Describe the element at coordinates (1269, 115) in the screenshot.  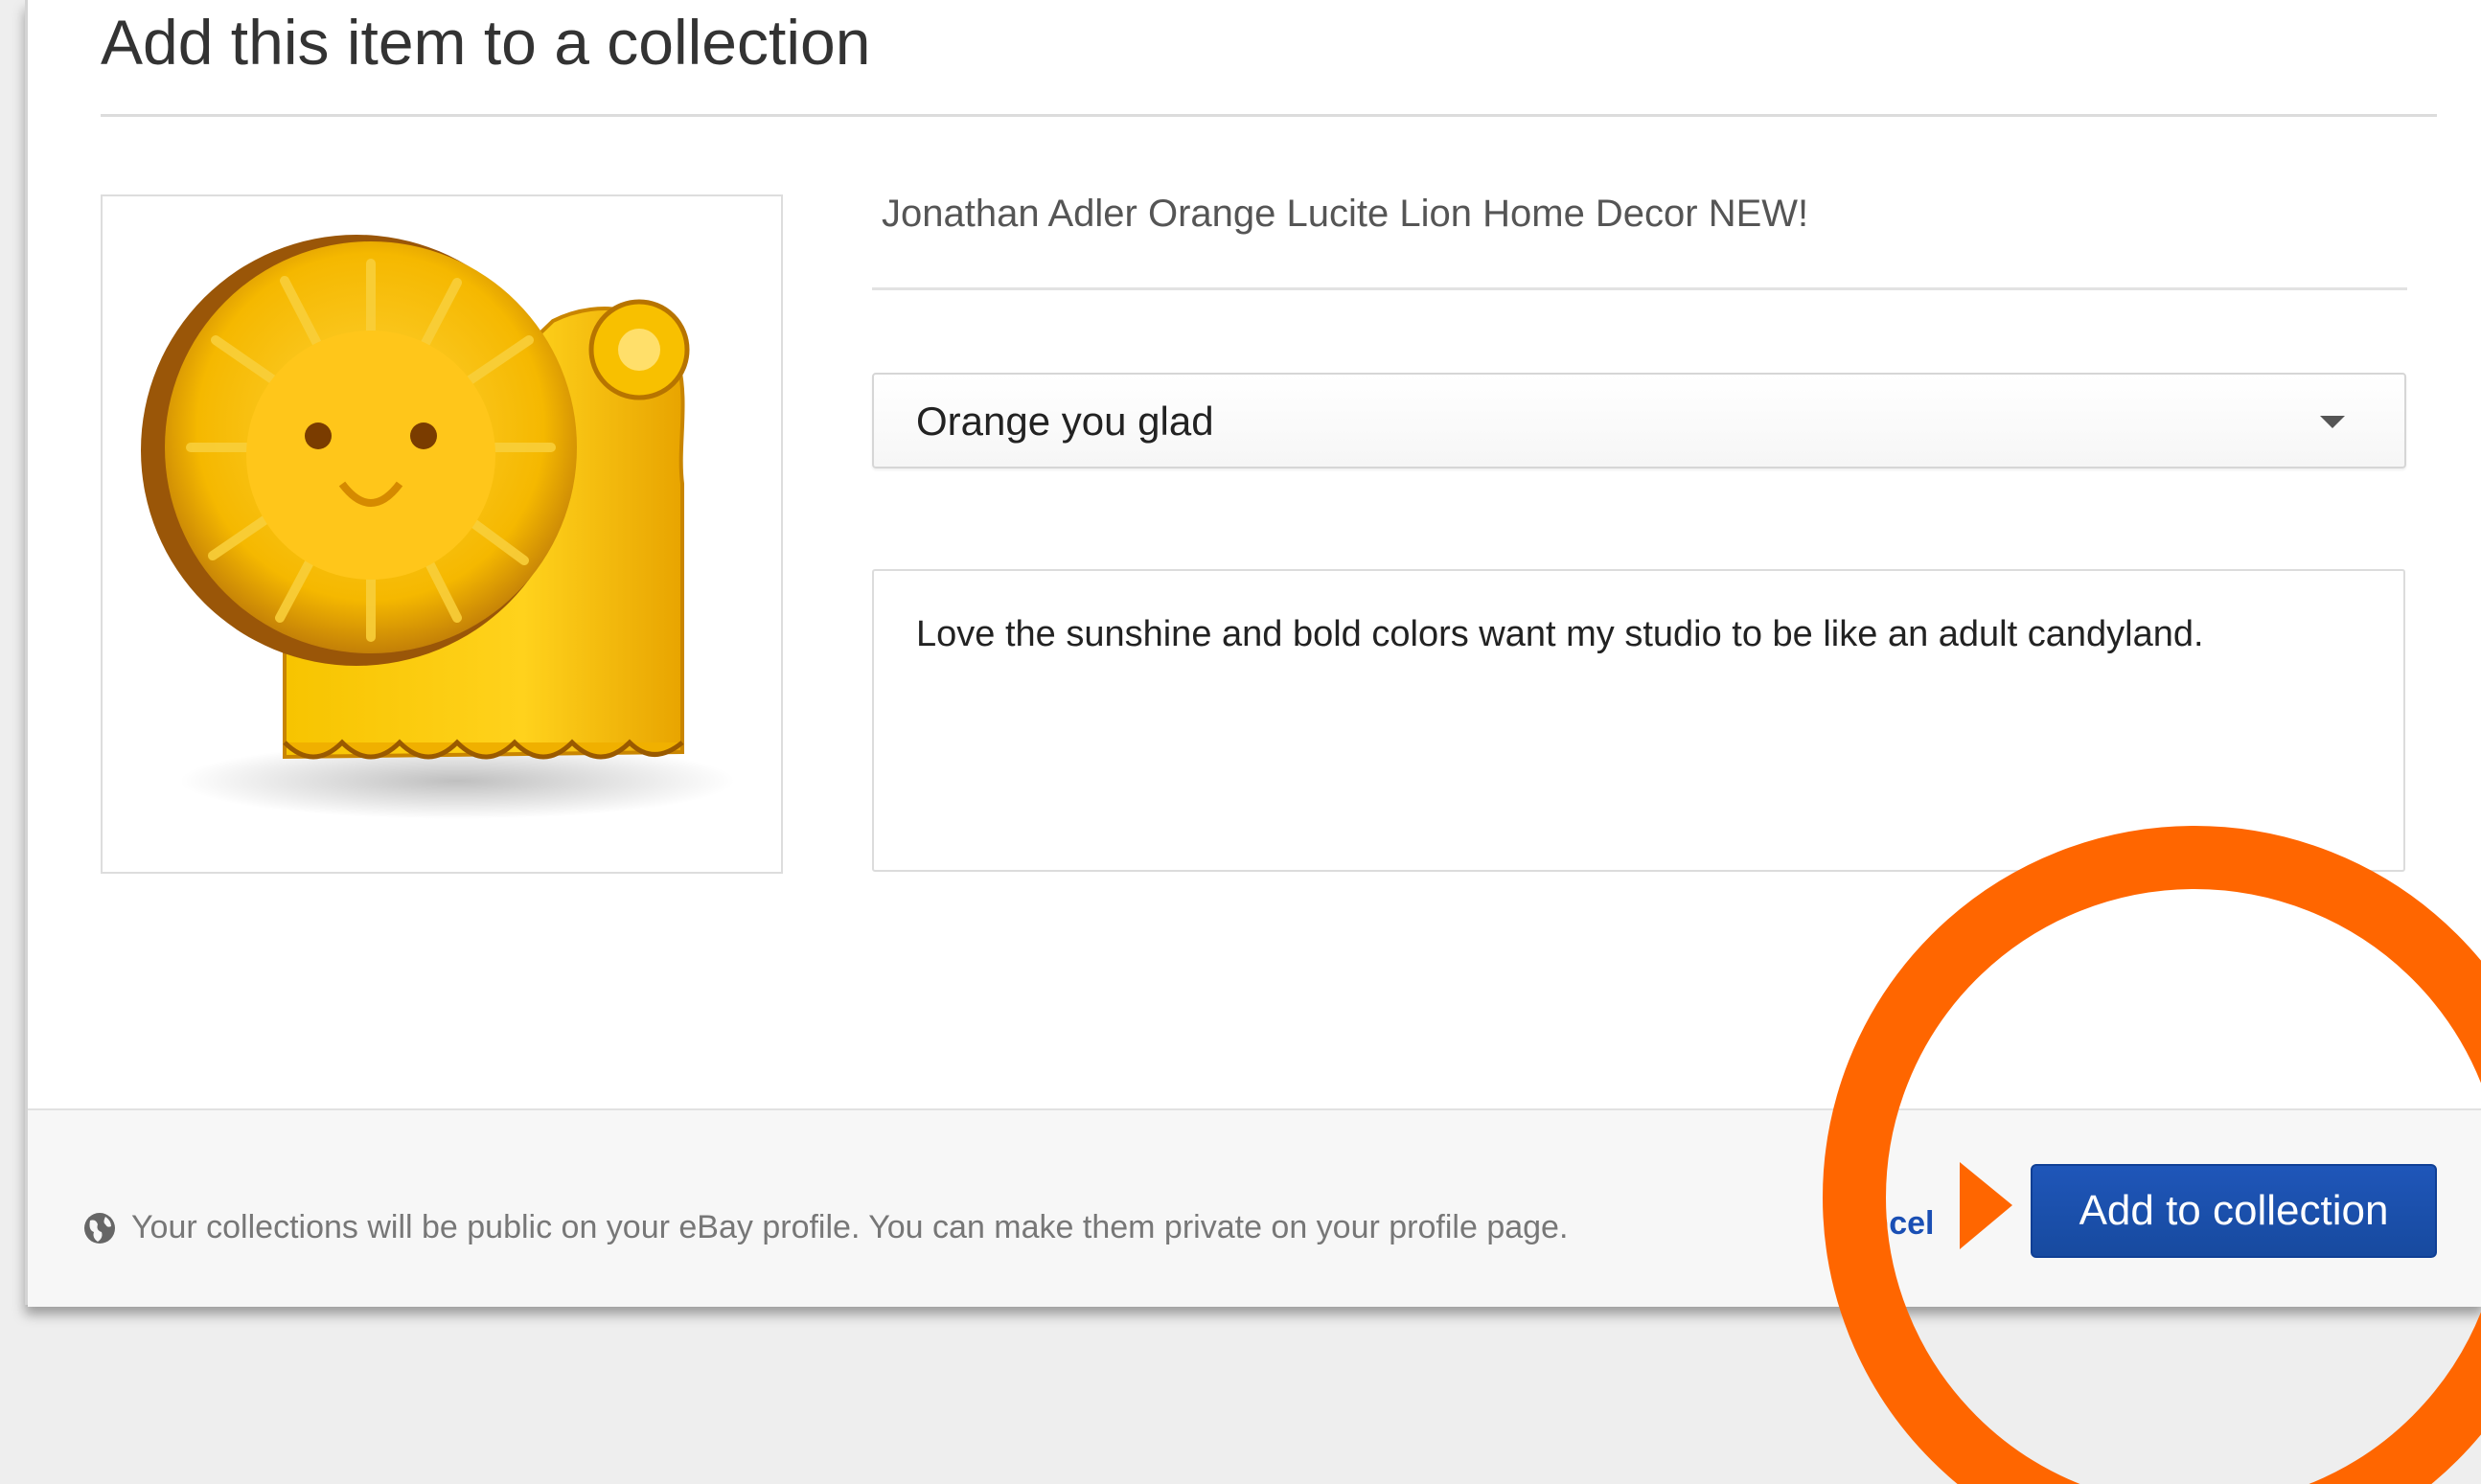
I see `title-divider` at that location.